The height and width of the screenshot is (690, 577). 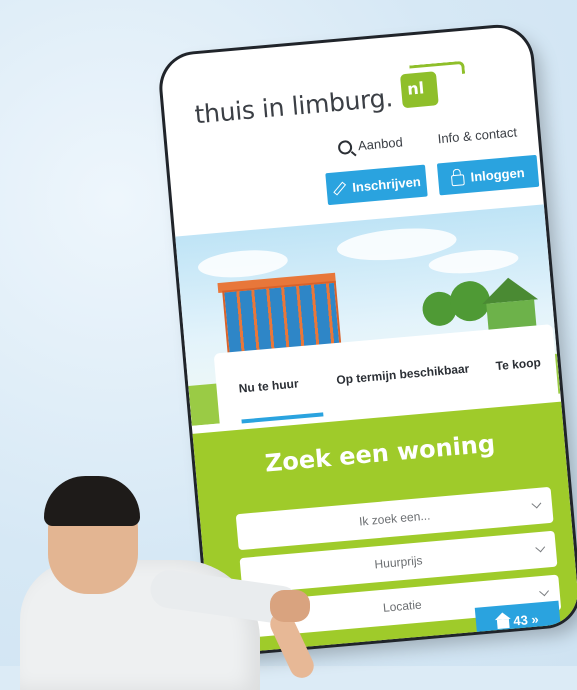 What do you see at coordinates (518, 364) in the screenshot?
I see `tab-te-koop: Te koop` at bounding box center [518, 364].